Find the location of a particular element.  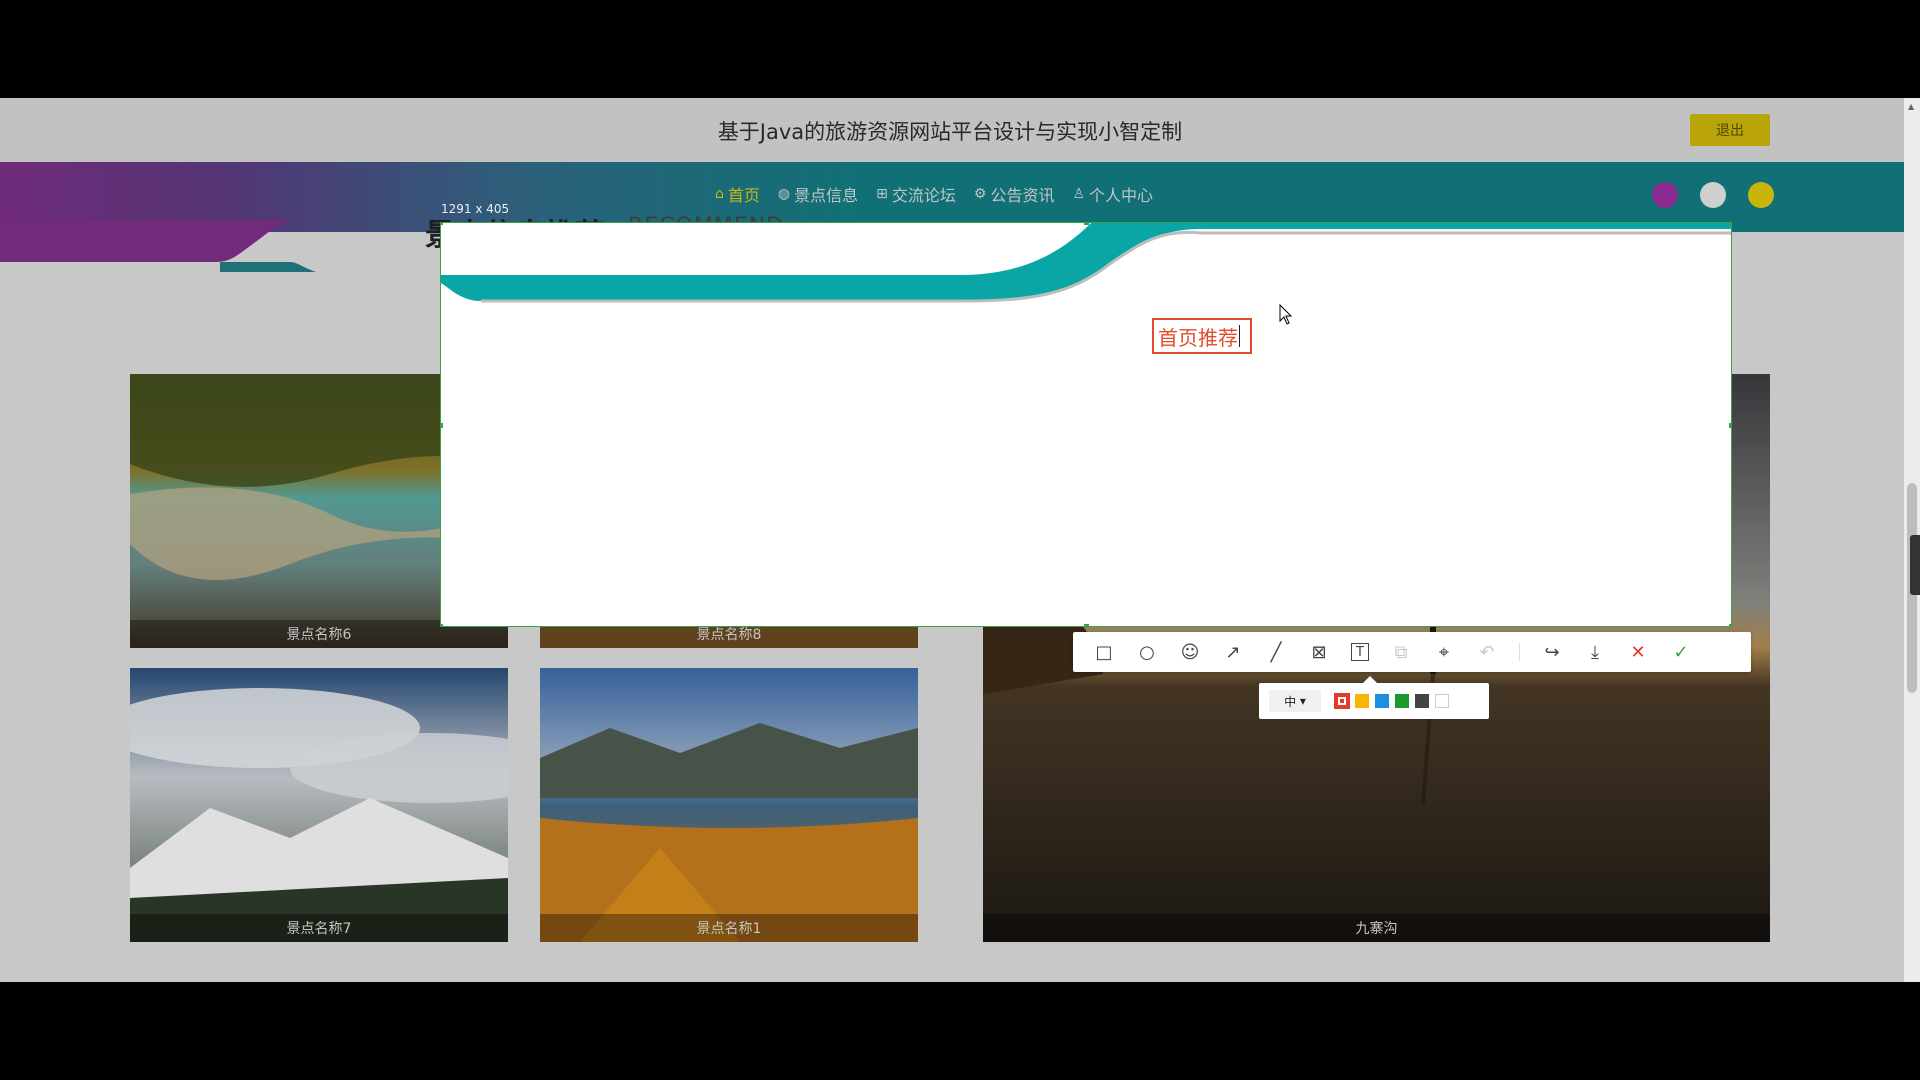

arrow-tool-icon: ↗ is located at coordinates (1233, 652).